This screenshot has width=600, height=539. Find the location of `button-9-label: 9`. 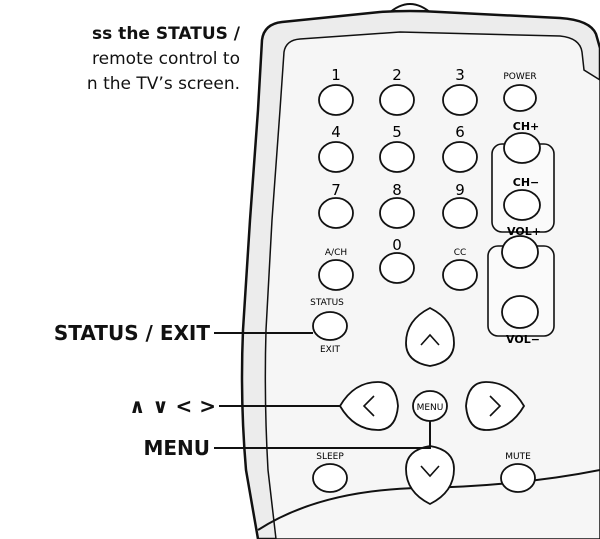

button-9-label: 9 is located at coordinates (460, 190).